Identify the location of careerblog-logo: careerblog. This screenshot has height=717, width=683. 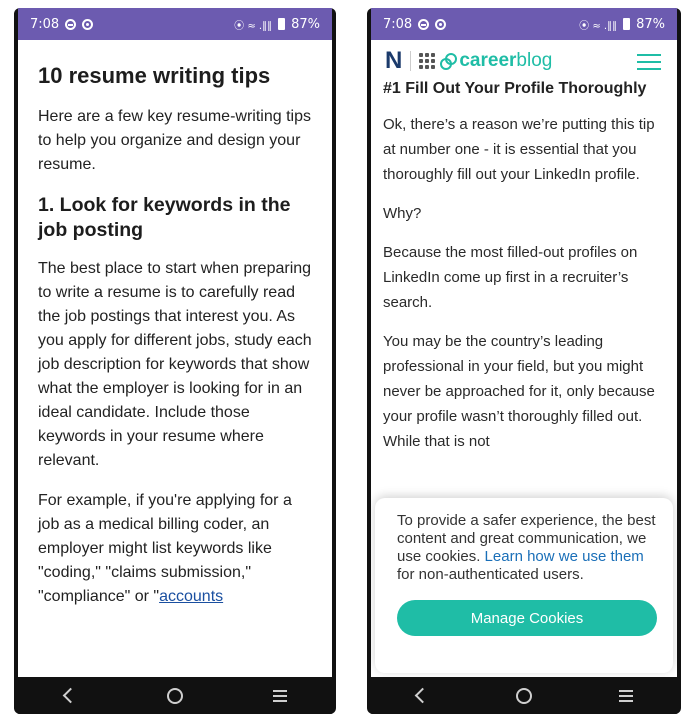
(505, 61).